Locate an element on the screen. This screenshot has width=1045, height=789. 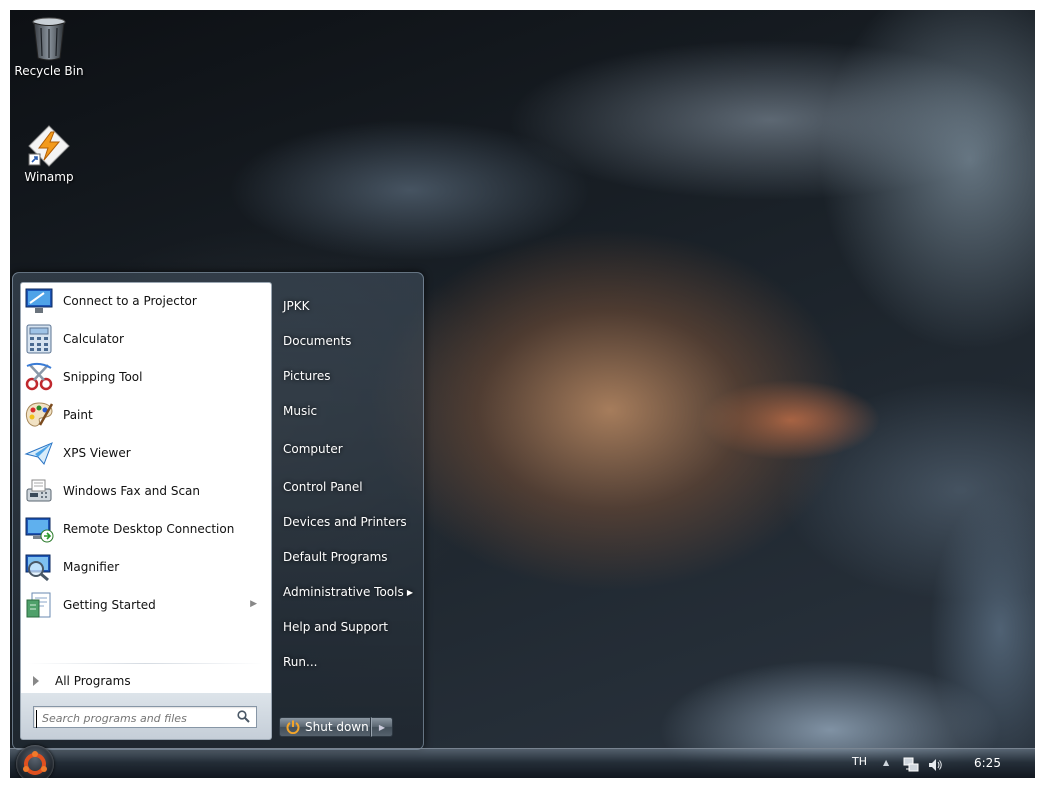
search-input is located at coordinates (134, 718).